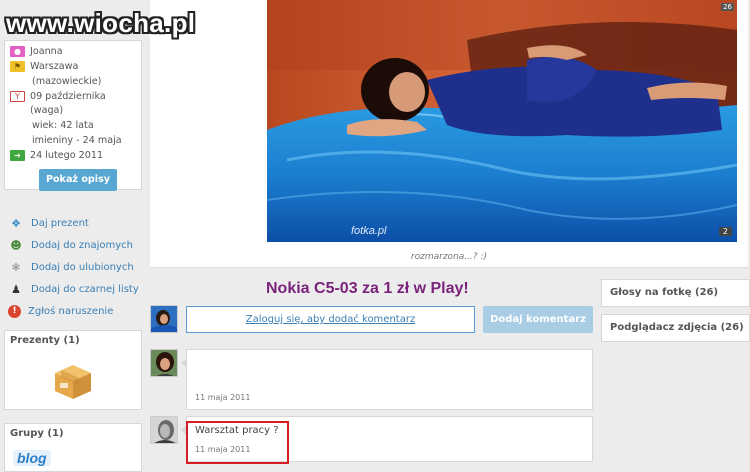 The width and height of the screenshot is (750, 472). What do you see at coordinates (73, 447) in the screenshot?
I see `groups-box: Grupy (1) blog` at bounding box center [73, 447].